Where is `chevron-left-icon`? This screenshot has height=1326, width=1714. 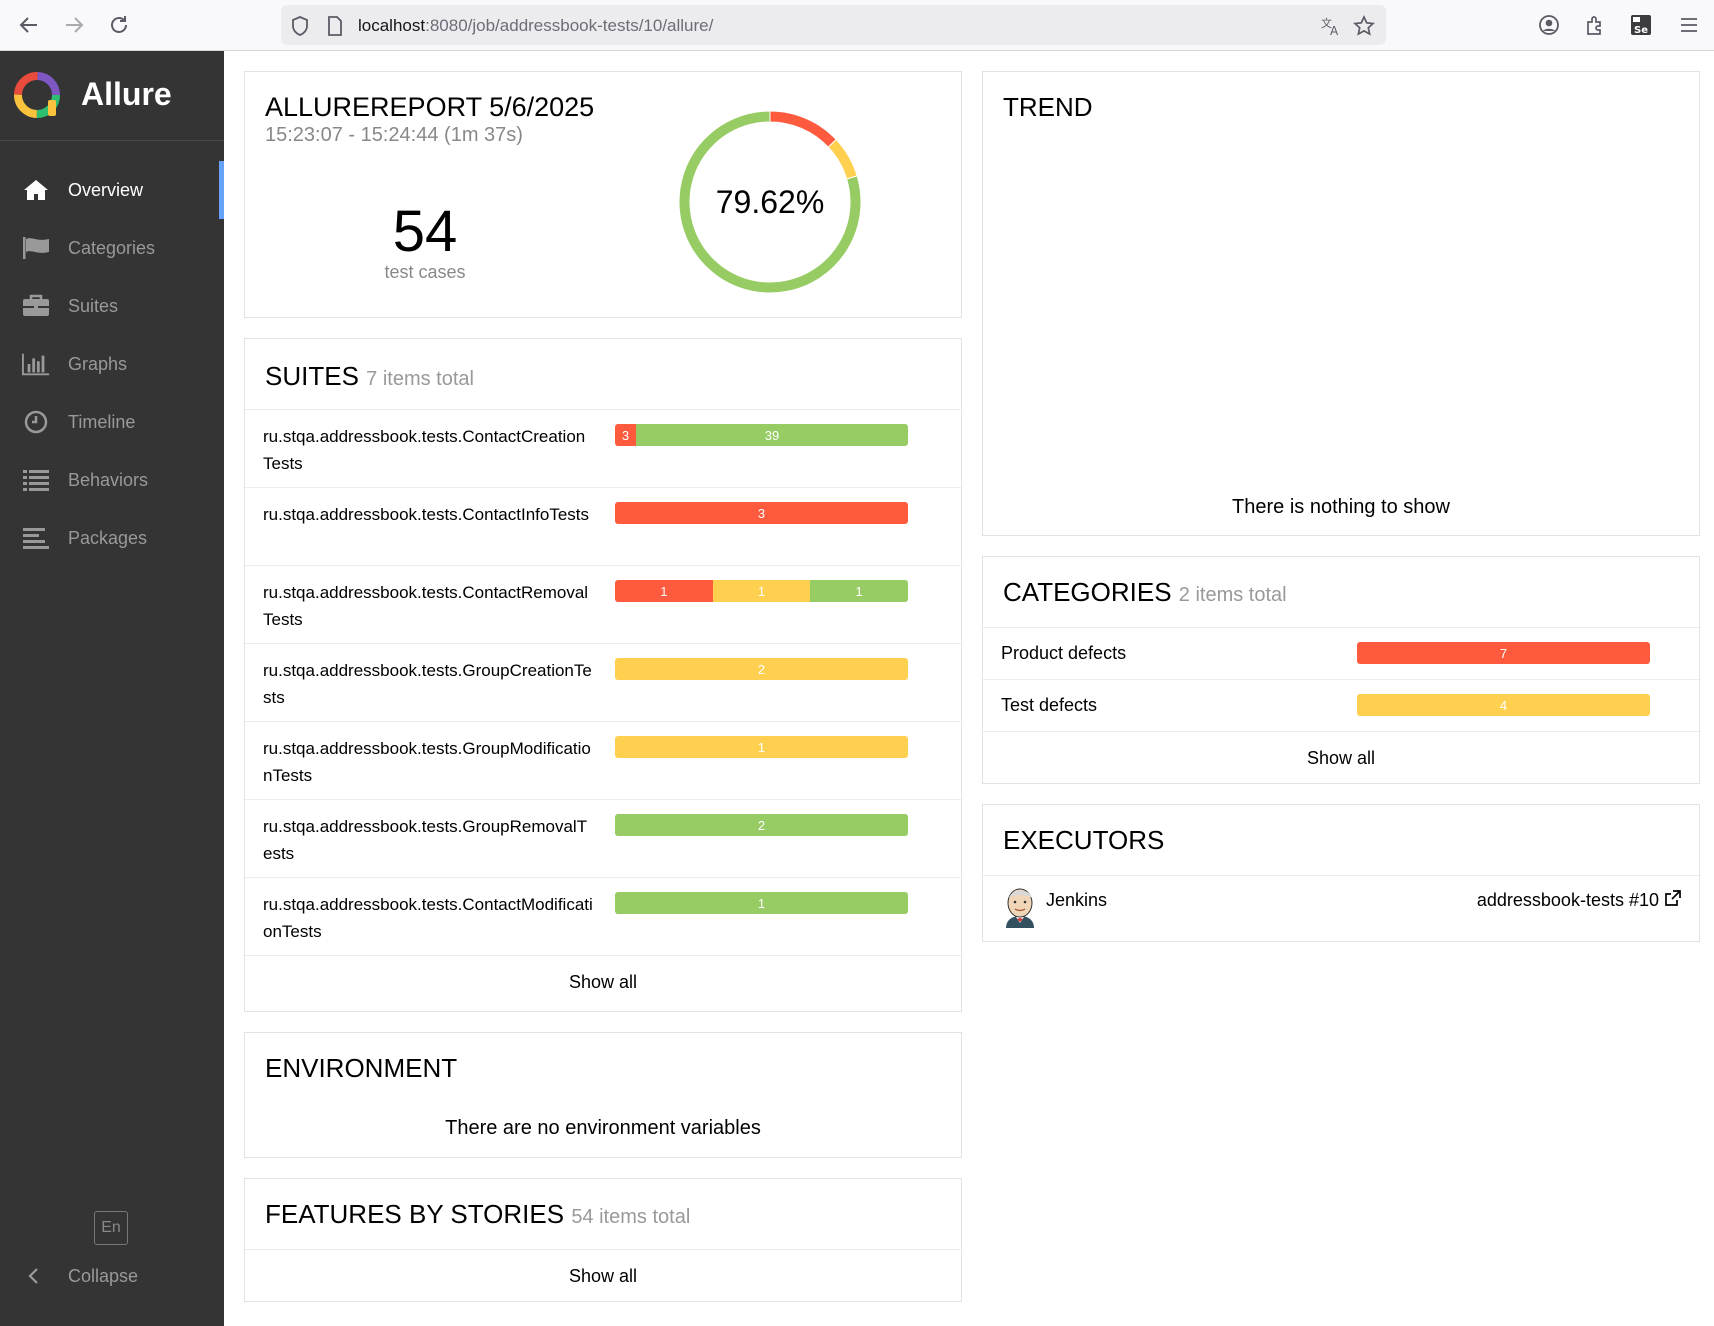
chevron-left-icon is located at coordinates (33, 1278).